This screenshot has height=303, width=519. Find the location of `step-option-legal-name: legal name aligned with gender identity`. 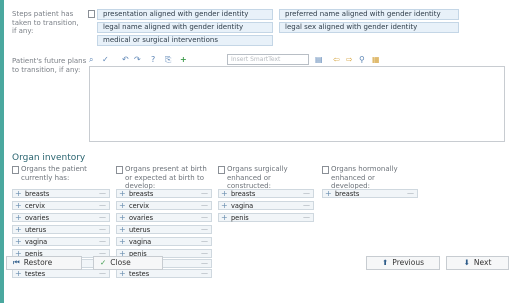

step-option-legal-name: legal name aligned with gender identity is located at coordinates (185, 27).